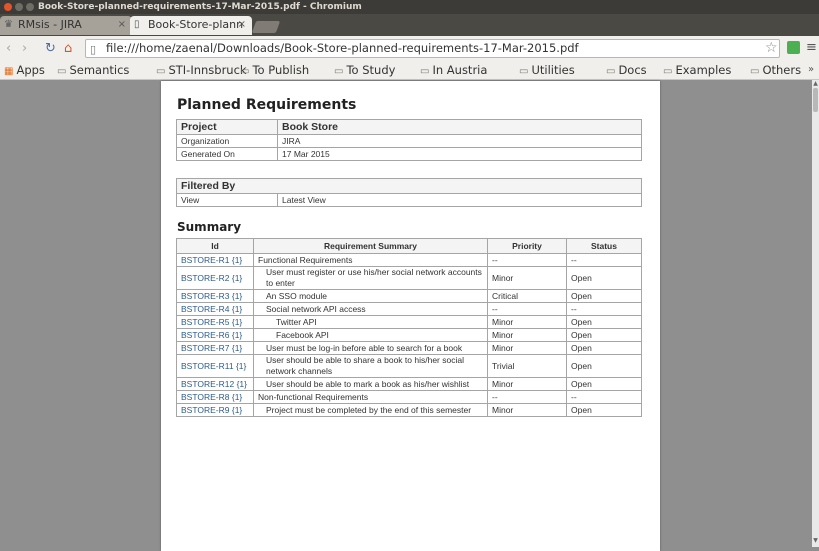 The height and width of the screenshot is (551, 819). I want to click on bookmark-to-study: ▭ To Study, so click(364, 71).